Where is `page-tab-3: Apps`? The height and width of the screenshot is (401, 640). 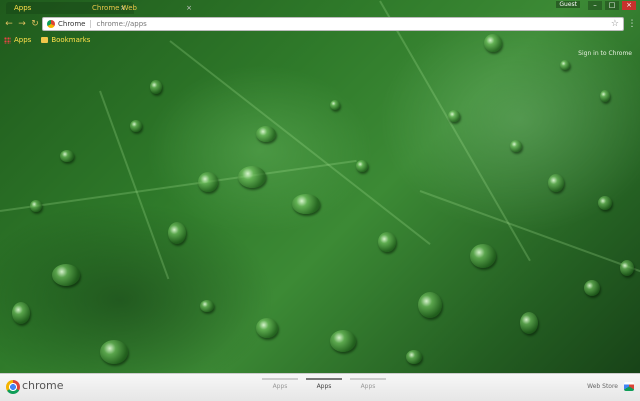
page-tab-3: Apps is located at coordinates (368, 384).